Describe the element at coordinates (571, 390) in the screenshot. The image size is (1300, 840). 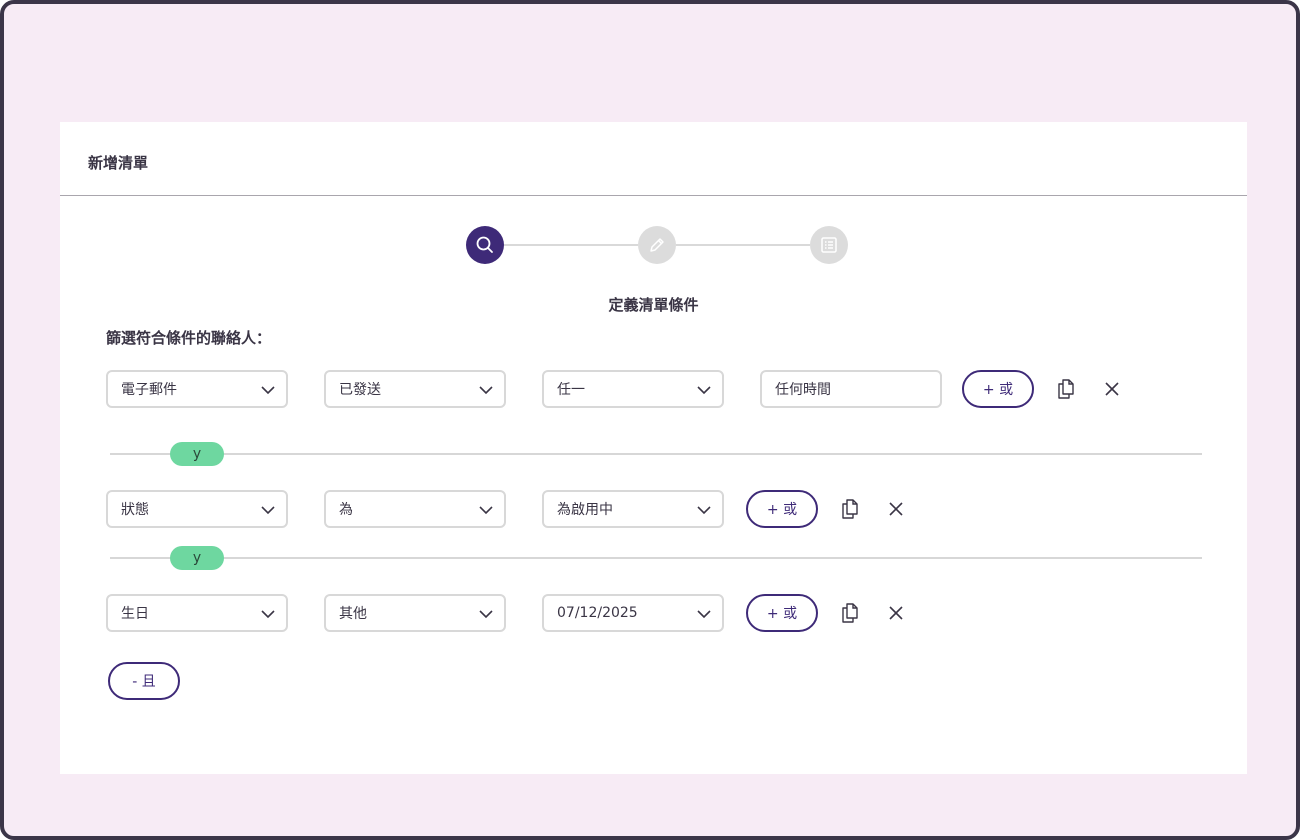
I see `value-select-value: 任一` at that location.